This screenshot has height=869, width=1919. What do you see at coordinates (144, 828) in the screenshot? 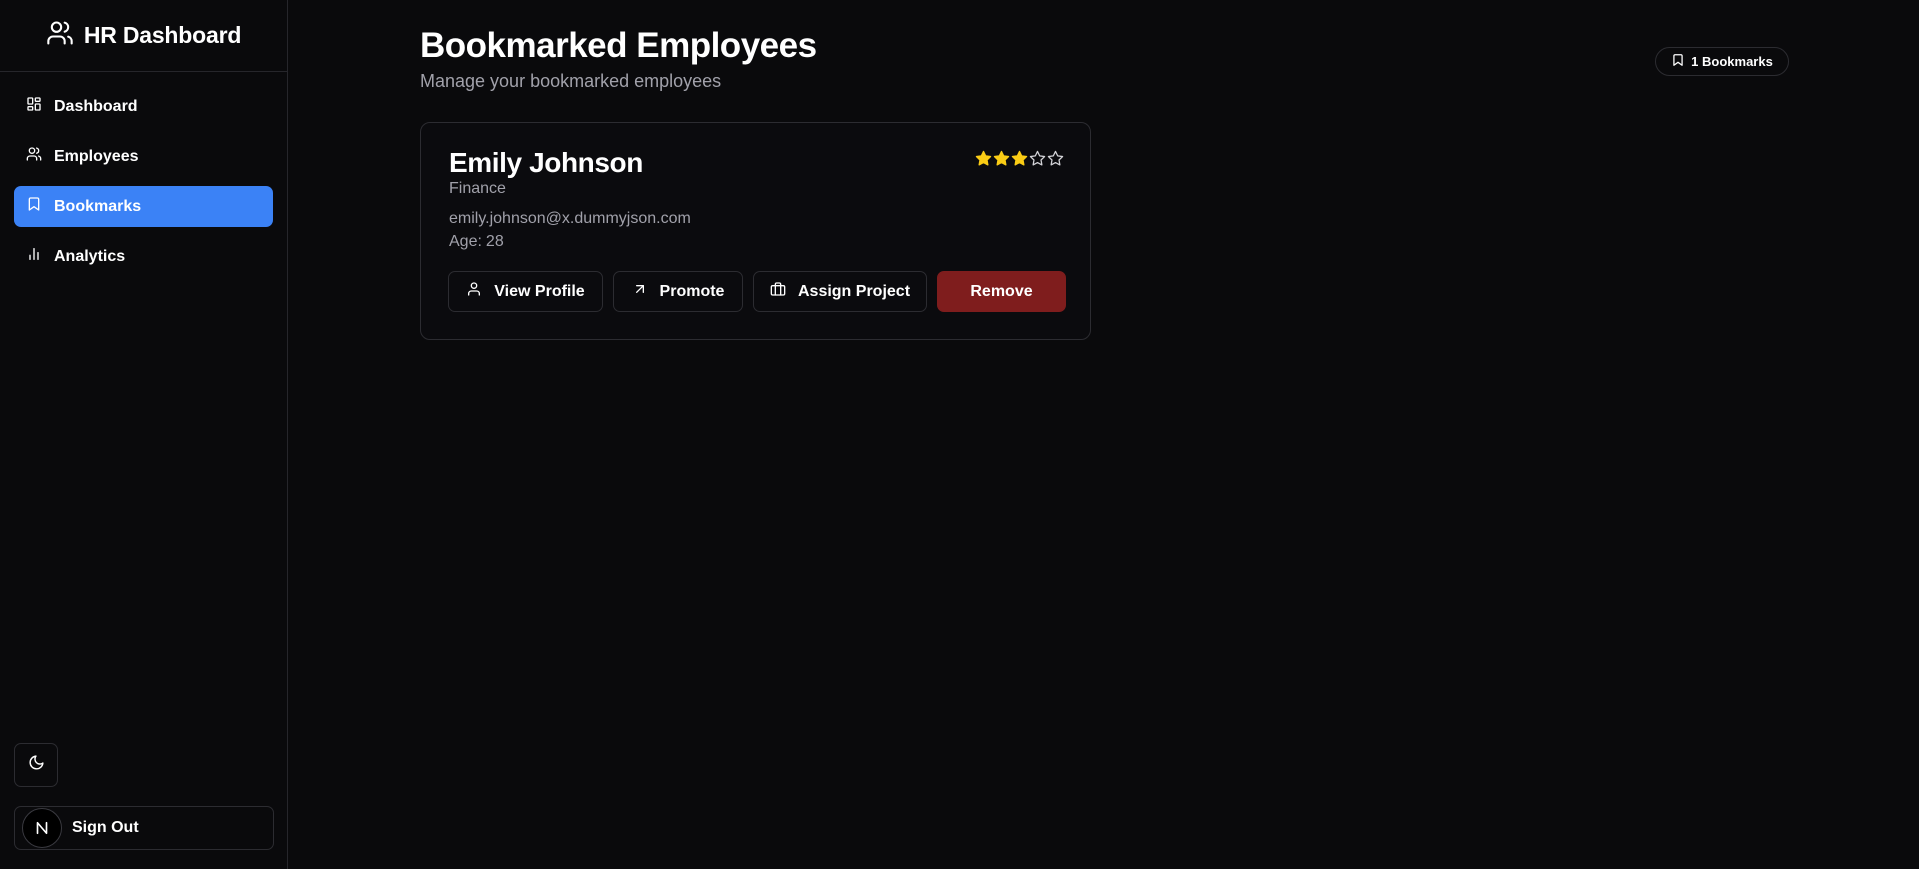
I see `sign-out-button: Sign Out` at bounding box center [144, 828].